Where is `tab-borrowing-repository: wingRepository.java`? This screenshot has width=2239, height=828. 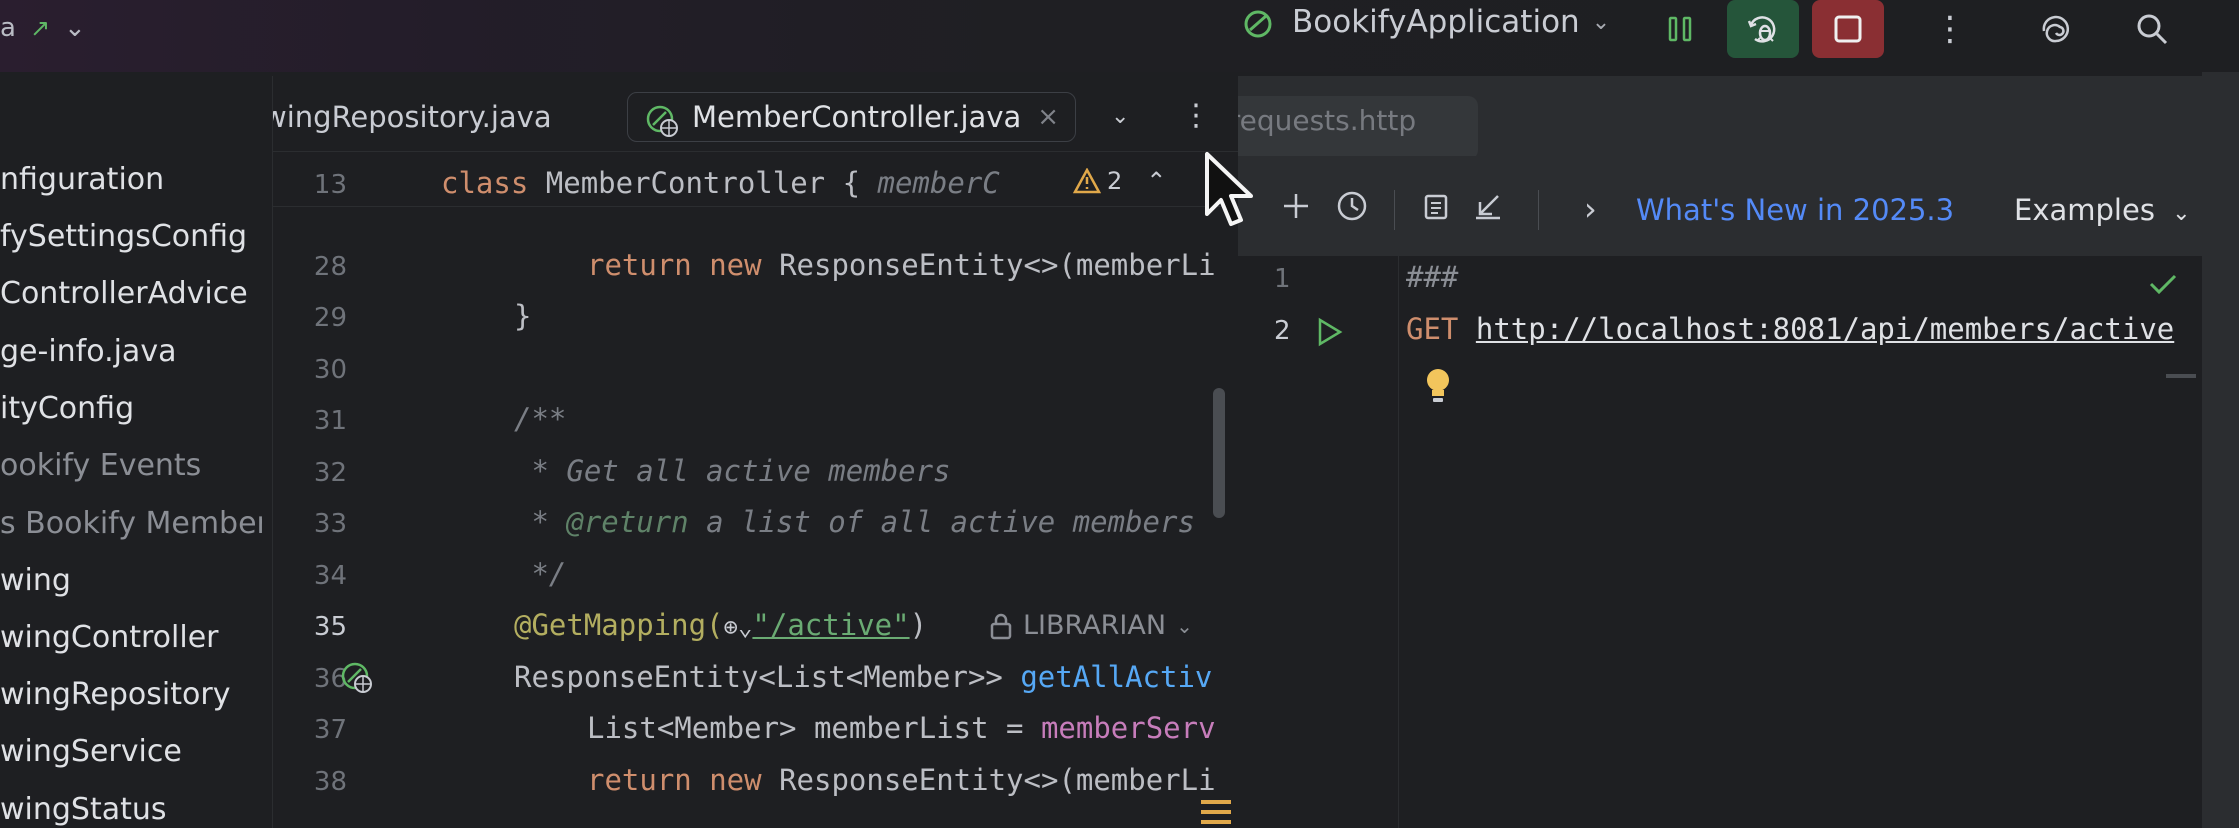 tab-borrowing-repository: wingRepository.java is located at coordinates (412, 117).